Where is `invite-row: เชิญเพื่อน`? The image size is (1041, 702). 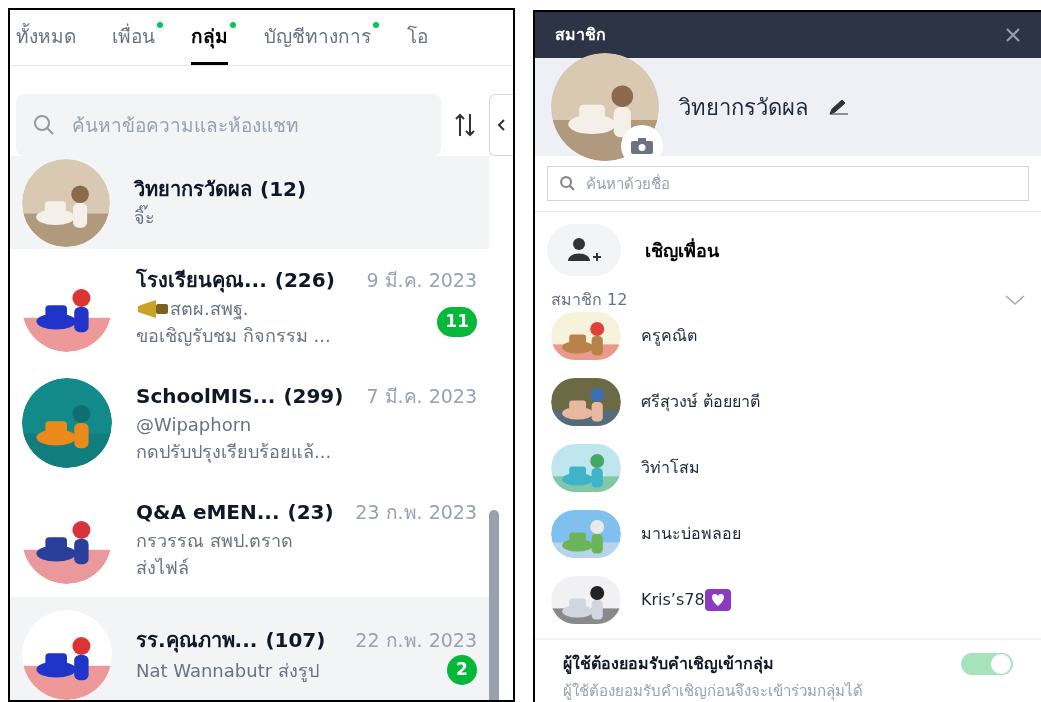 invite-row: เชิญเพื่อน is located at coordinates (788, 244).